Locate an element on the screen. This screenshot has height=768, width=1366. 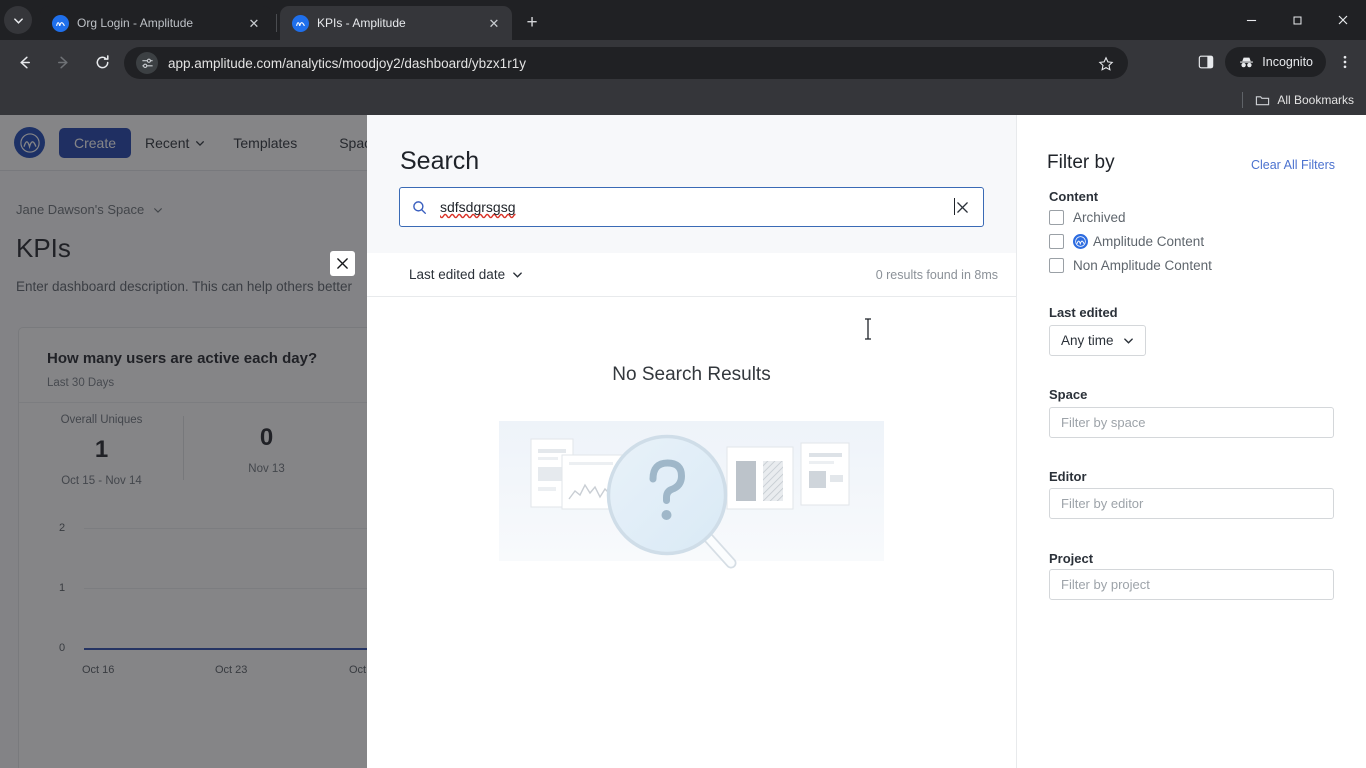
filter-checkbox-non-amplitude-content: Non Amplitude Content is located at coordinates (1130, 265).